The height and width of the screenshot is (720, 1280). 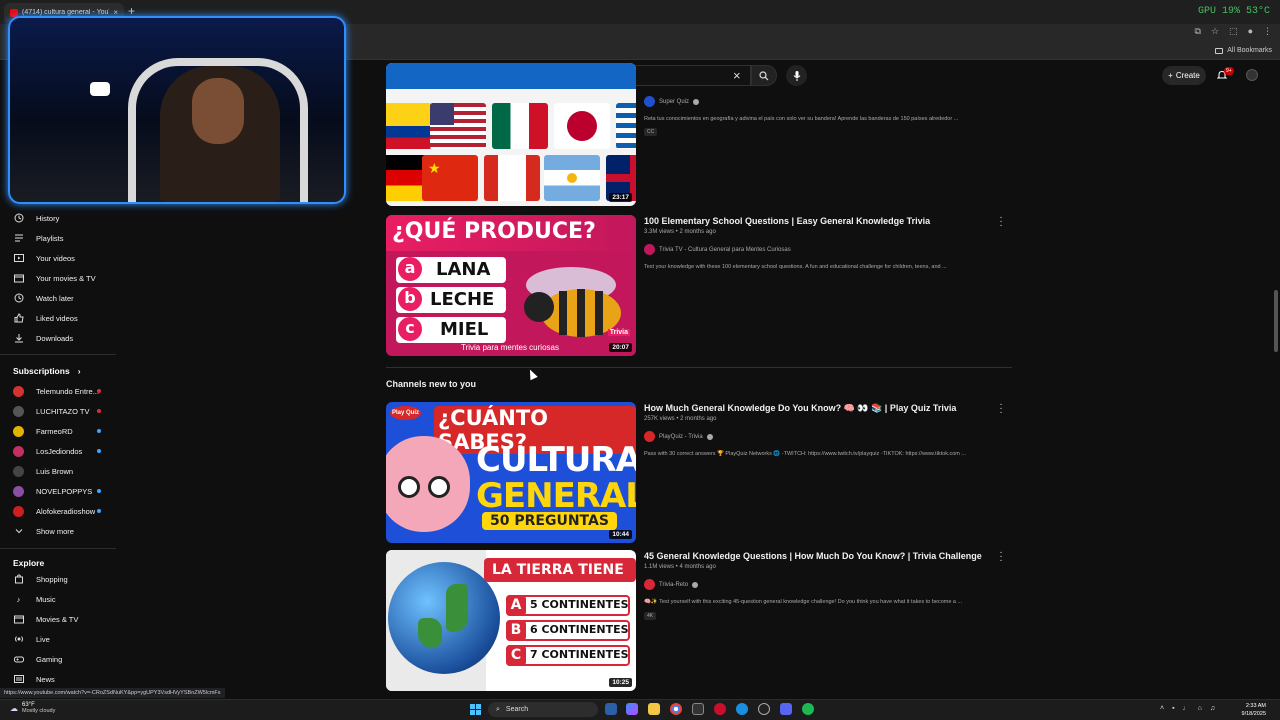 I want to click on microphone-icon: ♩, so click(x=1186, y=708).